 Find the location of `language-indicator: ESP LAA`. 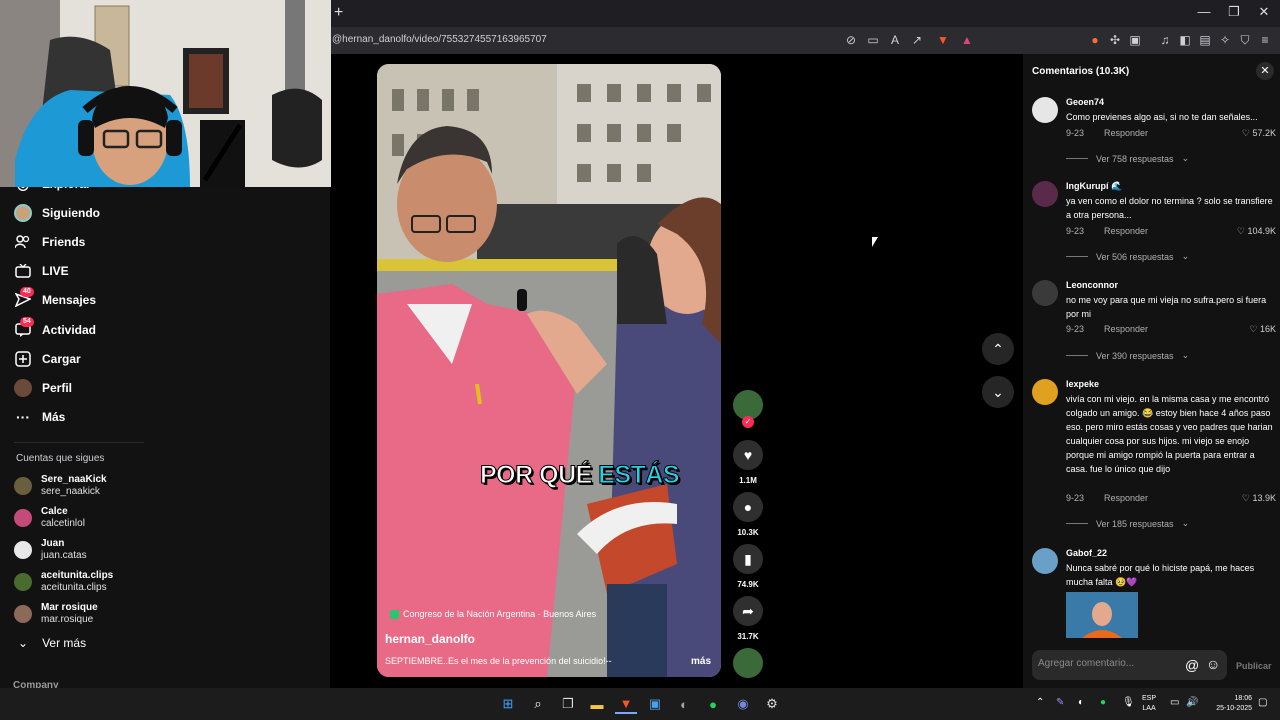

language-indicator: ESP LAA is located at coordinates (1149, 704).